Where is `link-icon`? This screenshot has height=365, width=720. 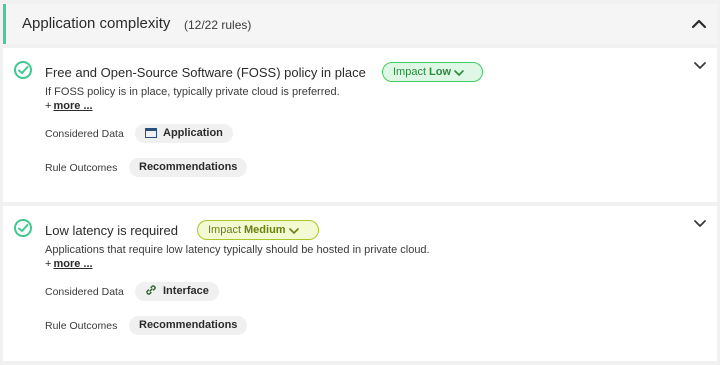
link-icon is located at coordinates (151, 290).